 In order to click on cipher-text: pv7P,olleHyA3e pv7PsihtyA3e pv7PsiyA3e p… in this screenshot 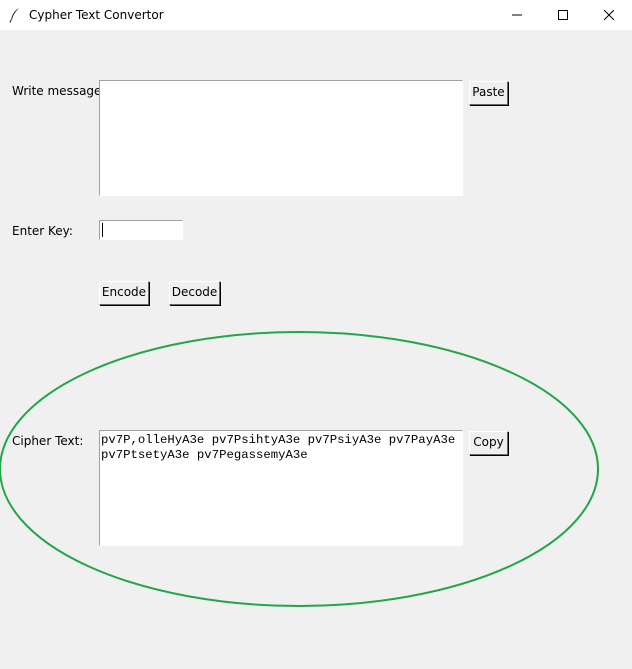, I will do `click(282, 447)`.